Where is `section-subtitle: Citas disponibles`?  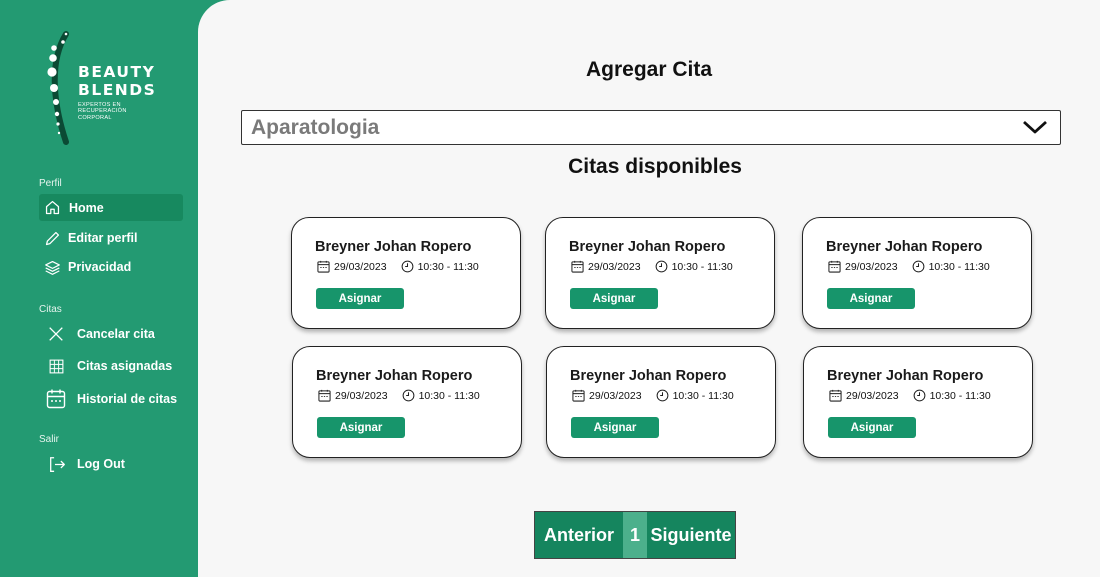 section-subtitle: Citas disponibles is located at coordinates (655, 166).